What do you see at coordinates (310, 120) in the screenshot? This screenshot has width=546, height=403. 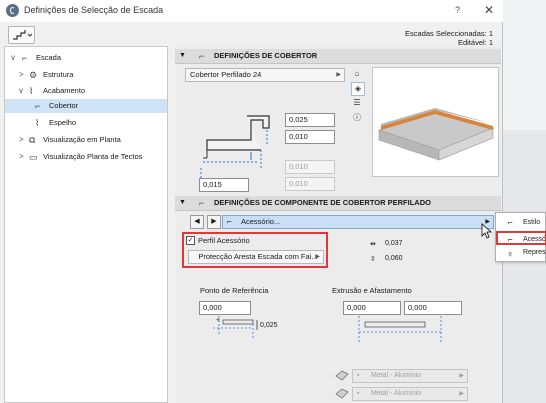 I see `thickness-top-field: 0,025` at bounding box center [310, 120].